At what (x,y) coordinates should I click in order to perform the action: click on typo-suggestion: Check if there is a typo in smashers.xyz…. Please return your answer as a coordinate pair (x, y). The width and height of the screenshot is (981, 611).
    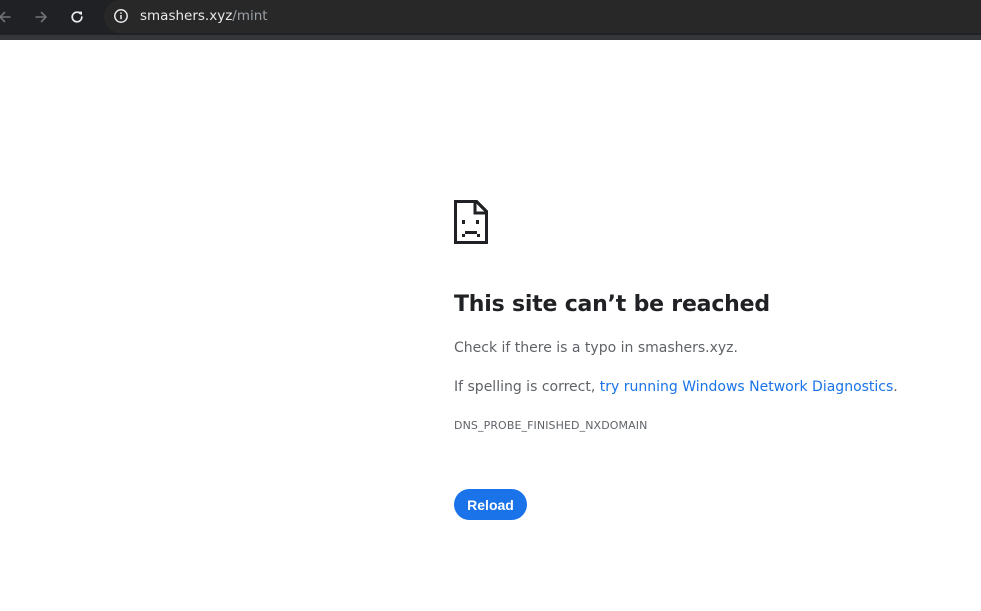
    Looking at the image, I should click on (596, 348).